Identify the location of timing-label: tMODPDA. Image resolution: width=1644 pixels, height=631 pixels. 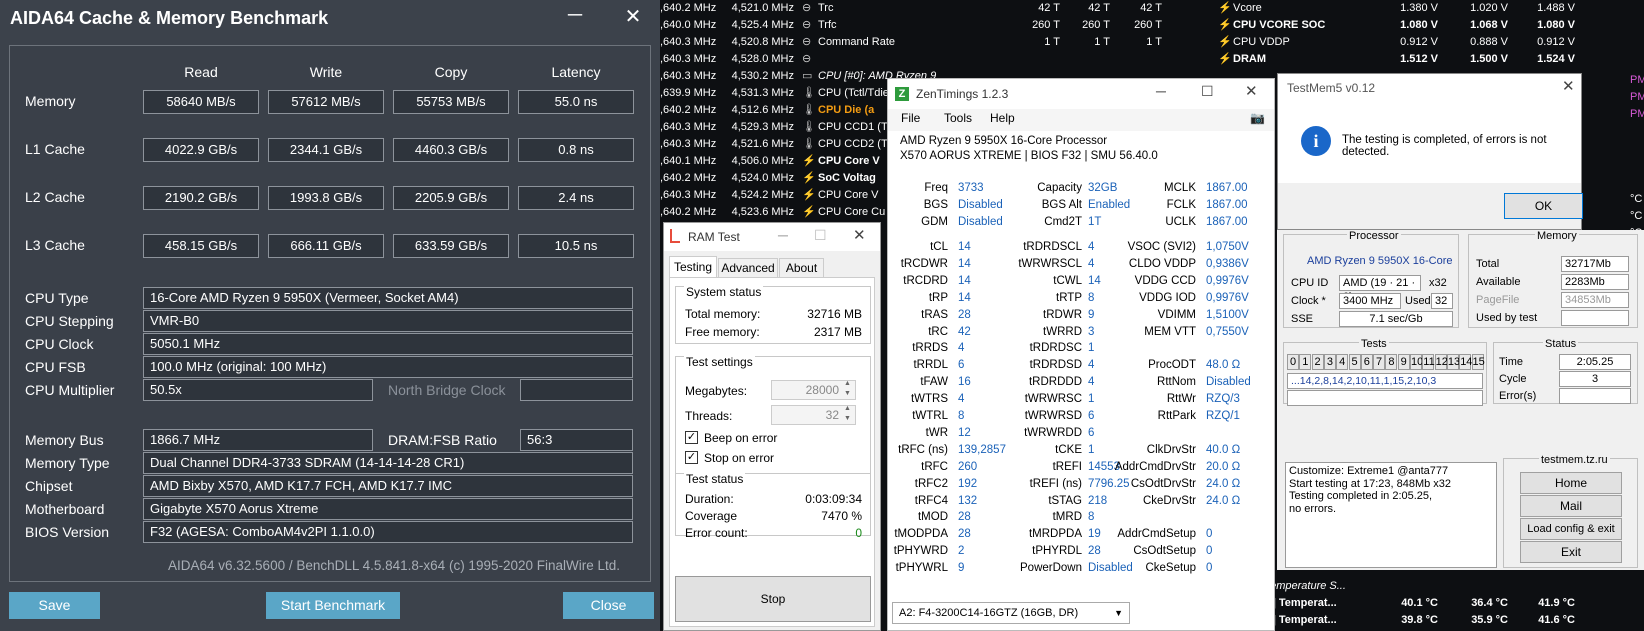
(921, 534).